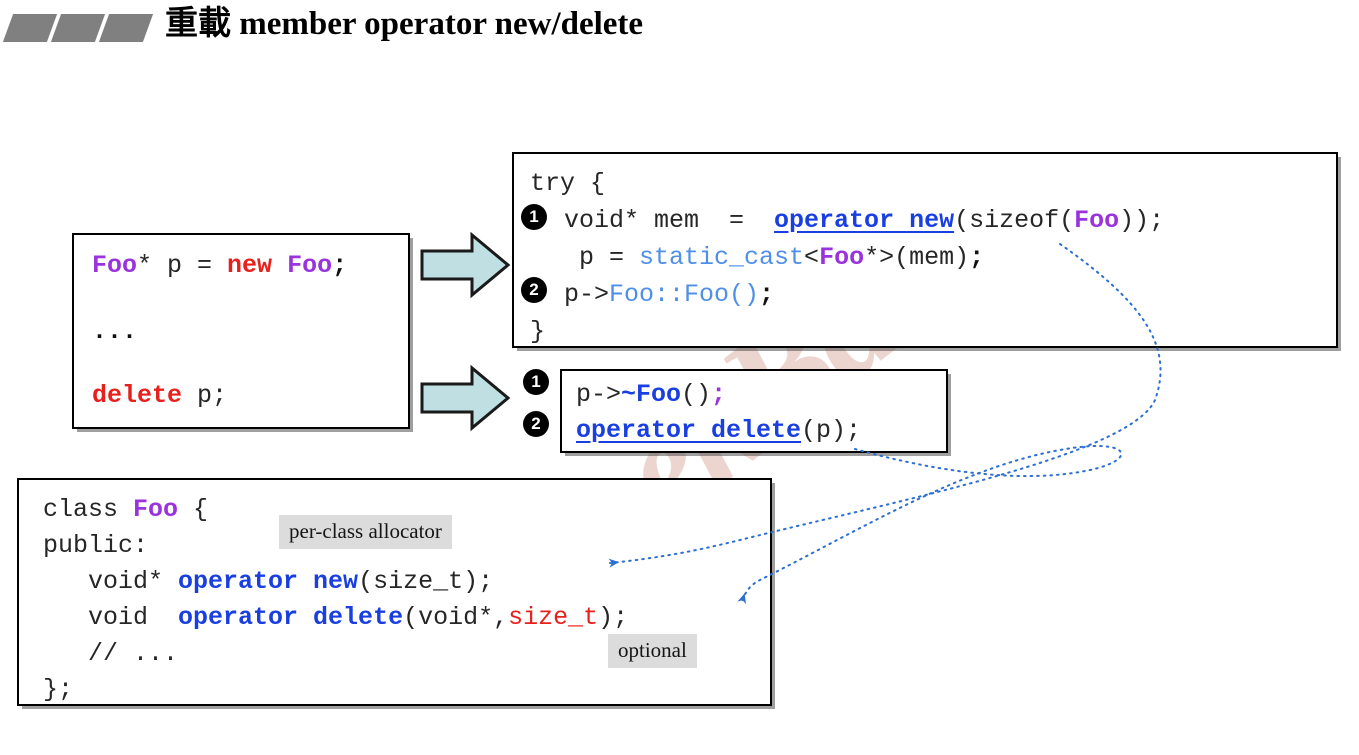  Describe the element at coordinates (602, 257) in the screenshot. I see `p-assign: p =` at that location.